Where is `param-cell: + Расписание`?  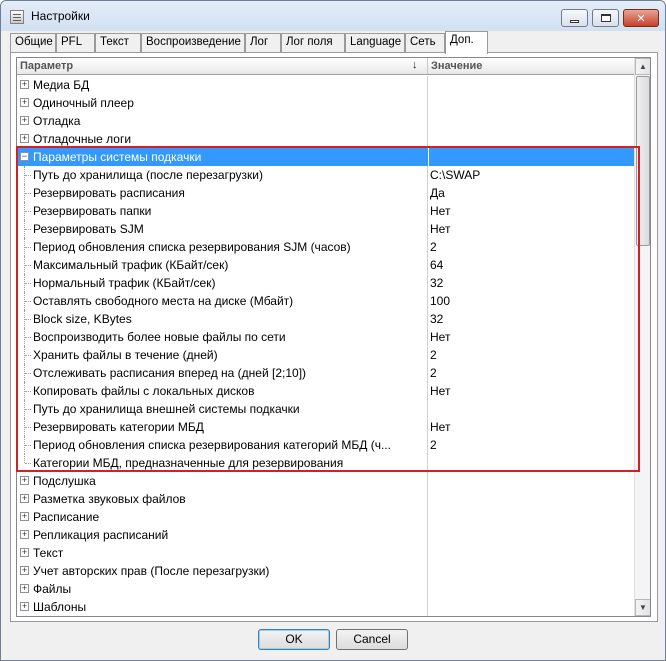
param-cell: + Расписание is located at coordinates (222, 517).